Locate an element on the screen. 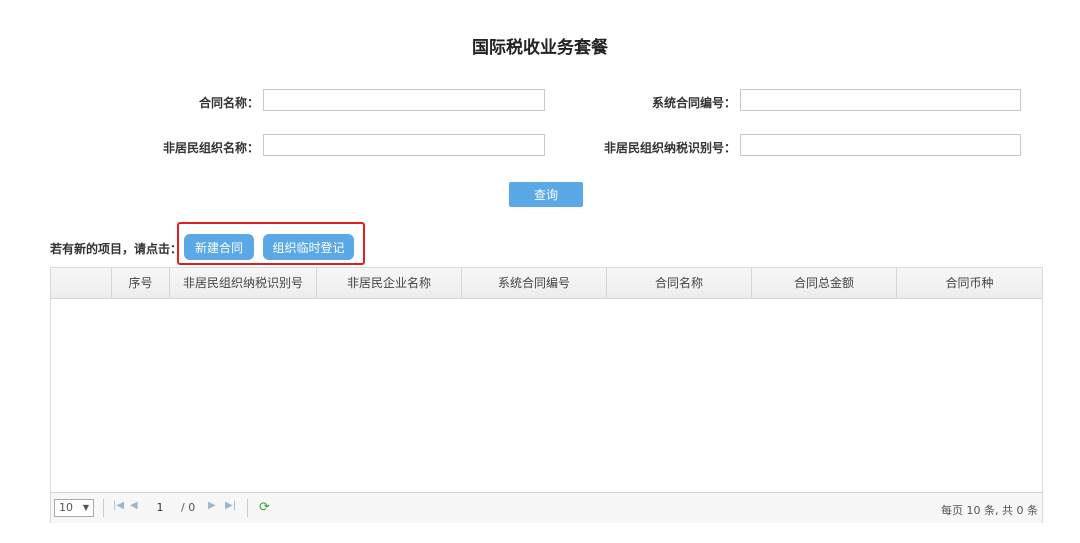 Image resolution: width=1080 pixels, height=543 pixels. column-header-currency: 合同币种 is located at coordinates (969, 283).